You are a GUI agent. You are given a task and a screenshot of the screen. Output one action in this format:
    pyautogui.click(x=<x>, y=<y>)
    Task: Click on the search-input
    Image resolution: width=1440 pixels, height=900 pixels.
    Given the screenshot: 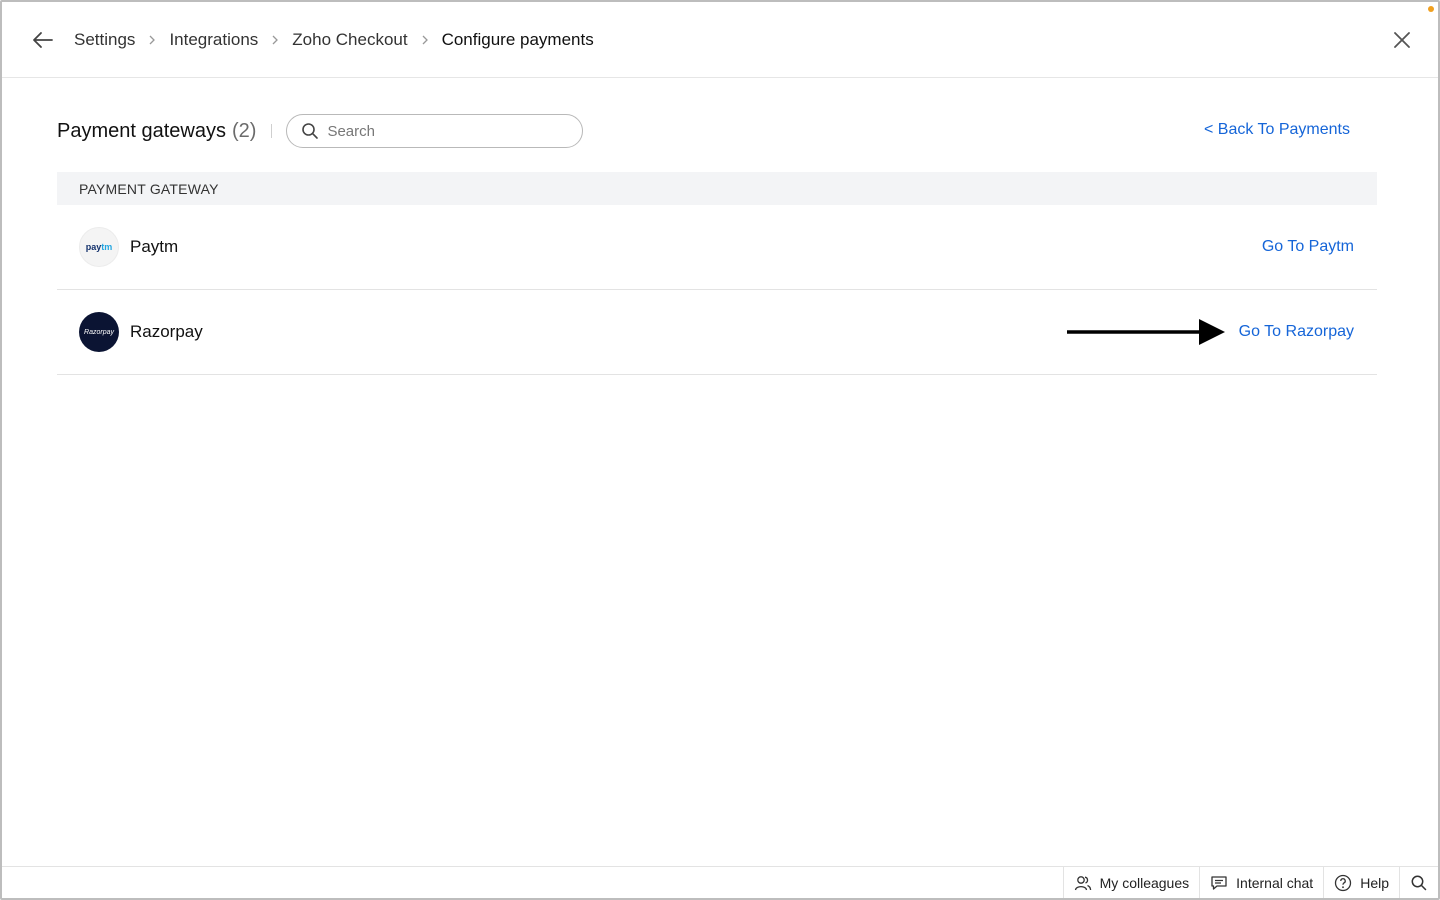 What is the action you would take?
    pyautogui.click(x=447, y=131)
    